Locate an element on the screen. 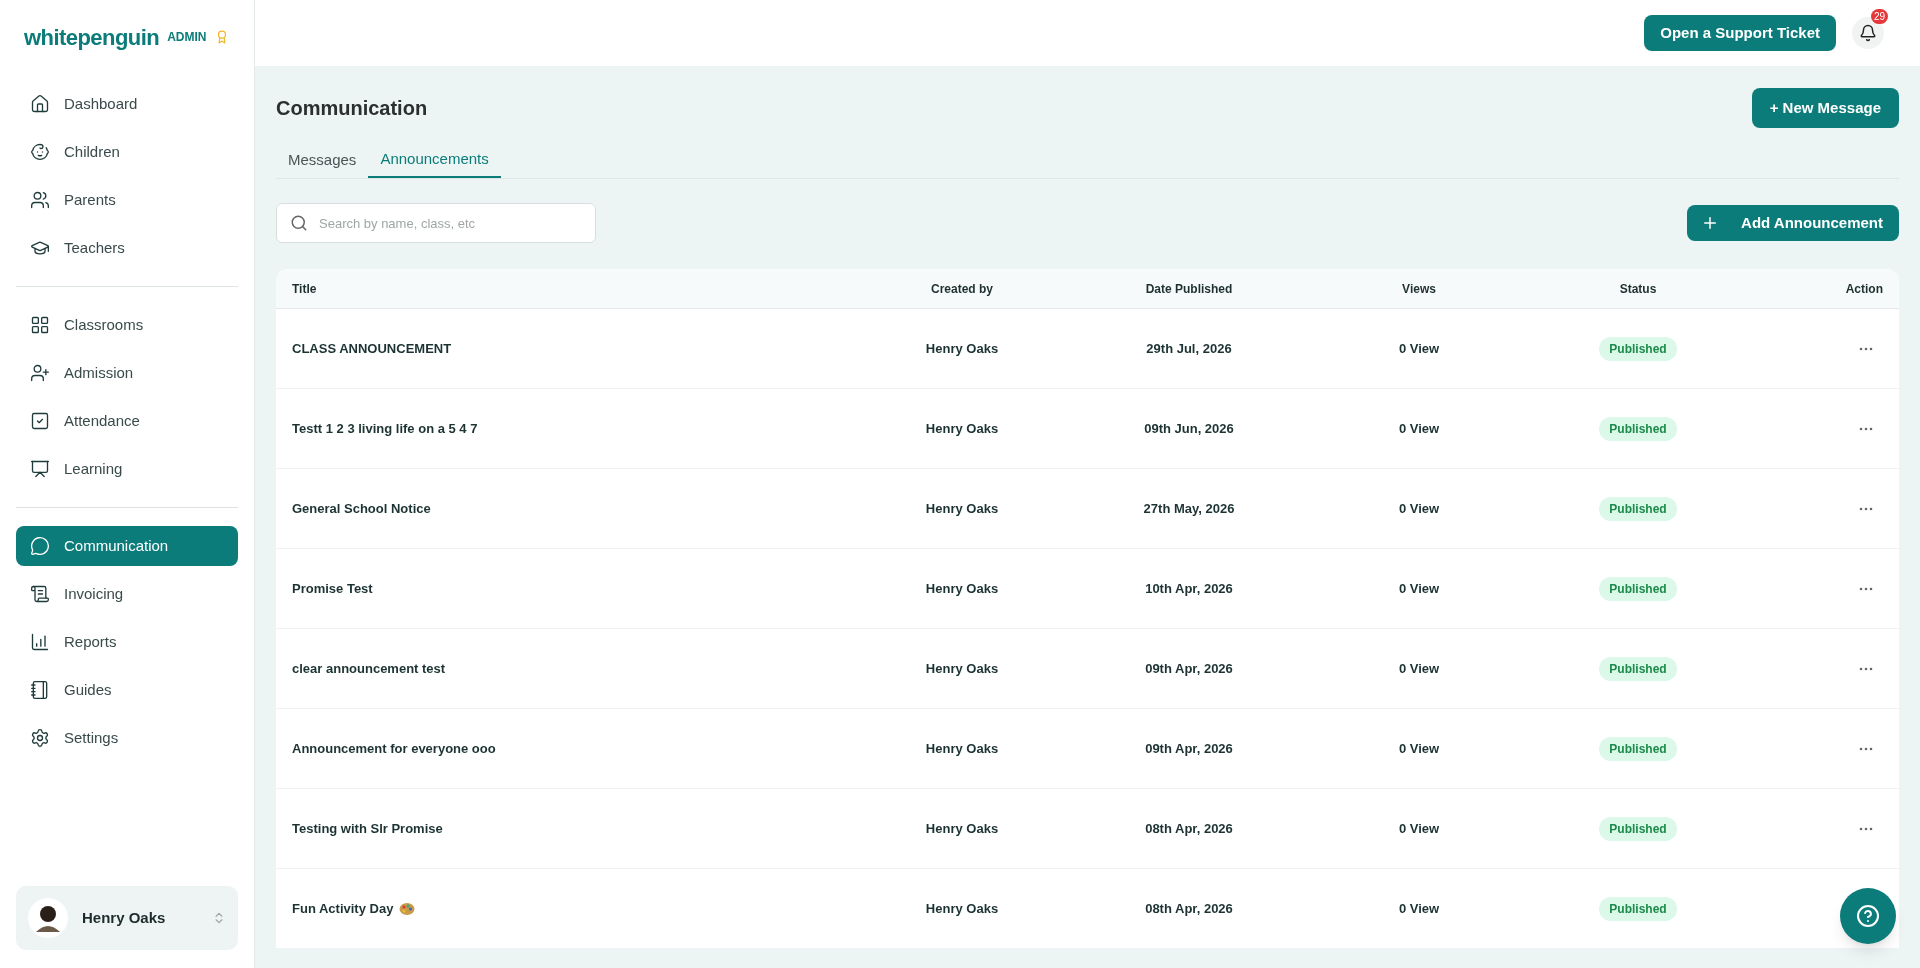 The width and height of the screenshot is (1920, 968). sidebar-item: Dashboard is located at coordinates (127, 104).